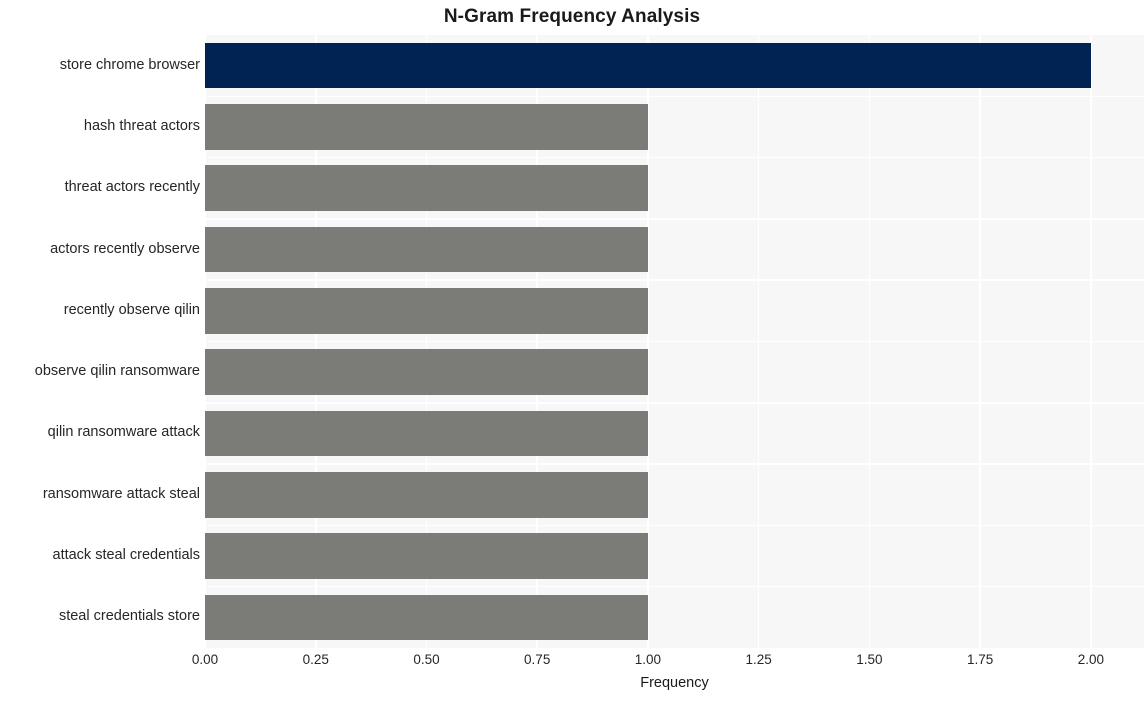 This screenshot has width=1144, height=701. What do you see at coordinates (572, 16) in the screenshot?
I see `page-title: N-Gram Frequency Analysis` at bounding box center [572, 16].